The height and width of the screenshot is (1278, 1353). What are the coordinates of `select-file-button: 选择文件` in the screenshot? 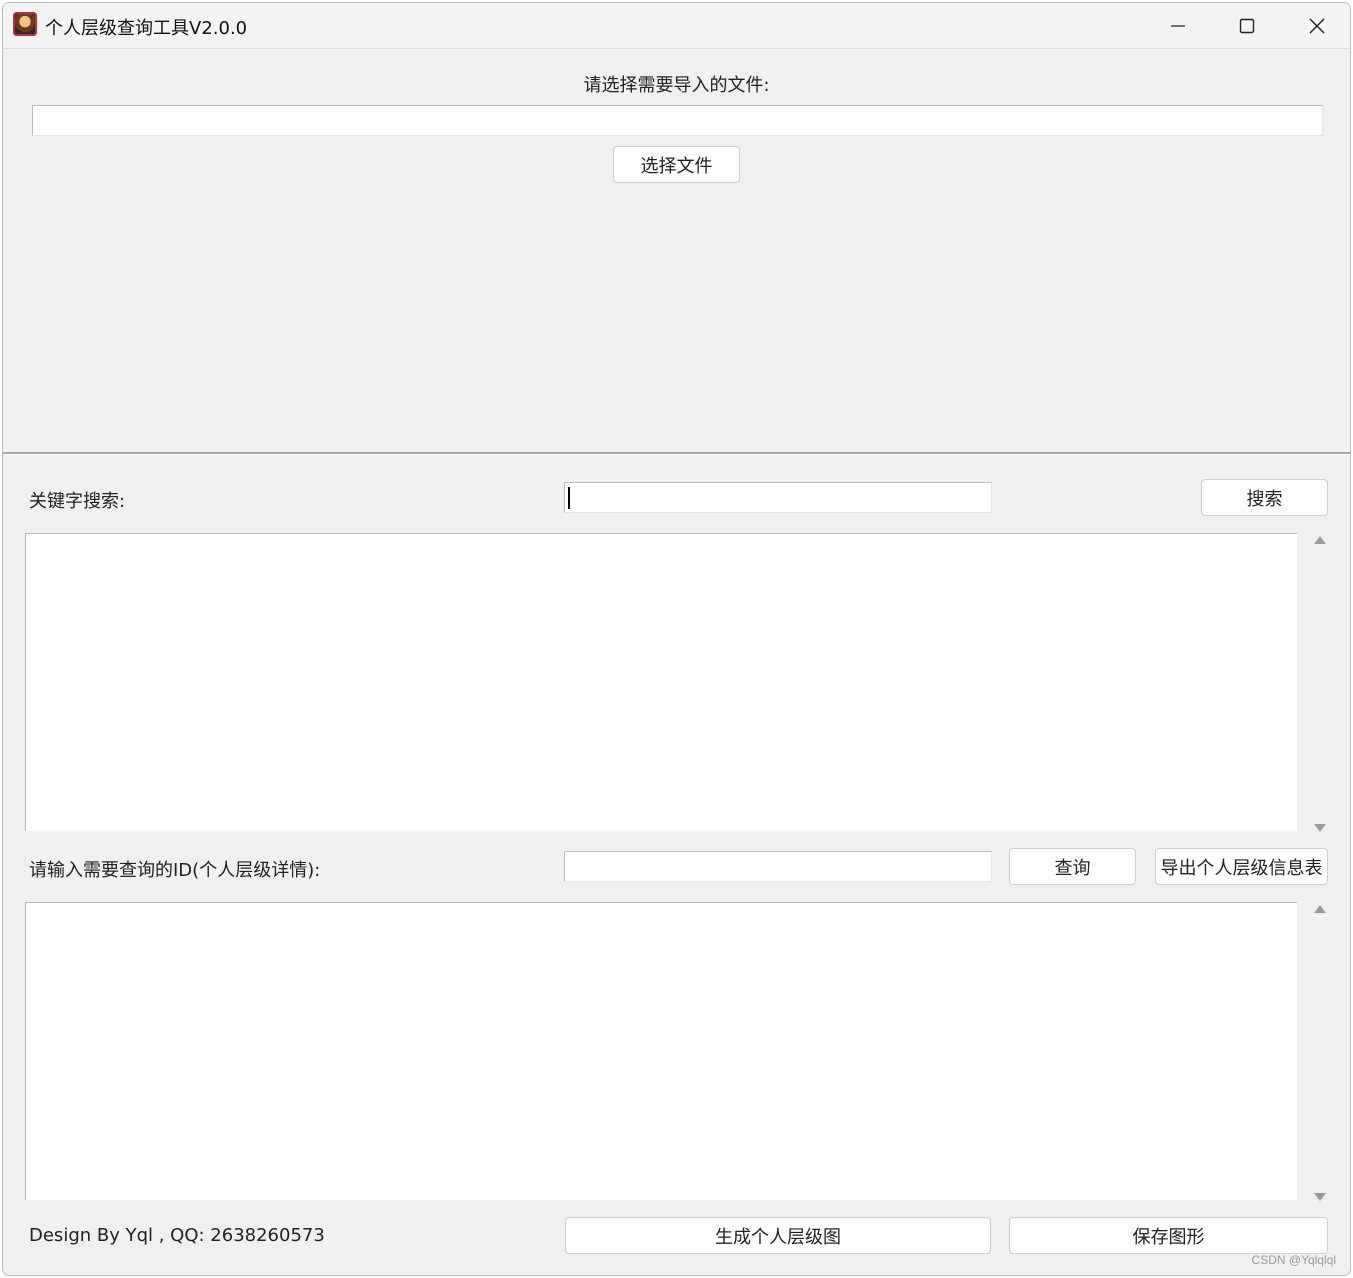 It's located at (676, 164).